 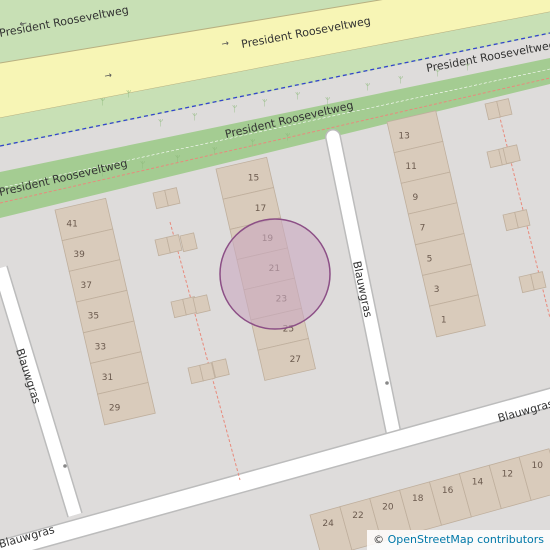 I want to click on house-number-left-31: 31, so click(x=107, y=378).